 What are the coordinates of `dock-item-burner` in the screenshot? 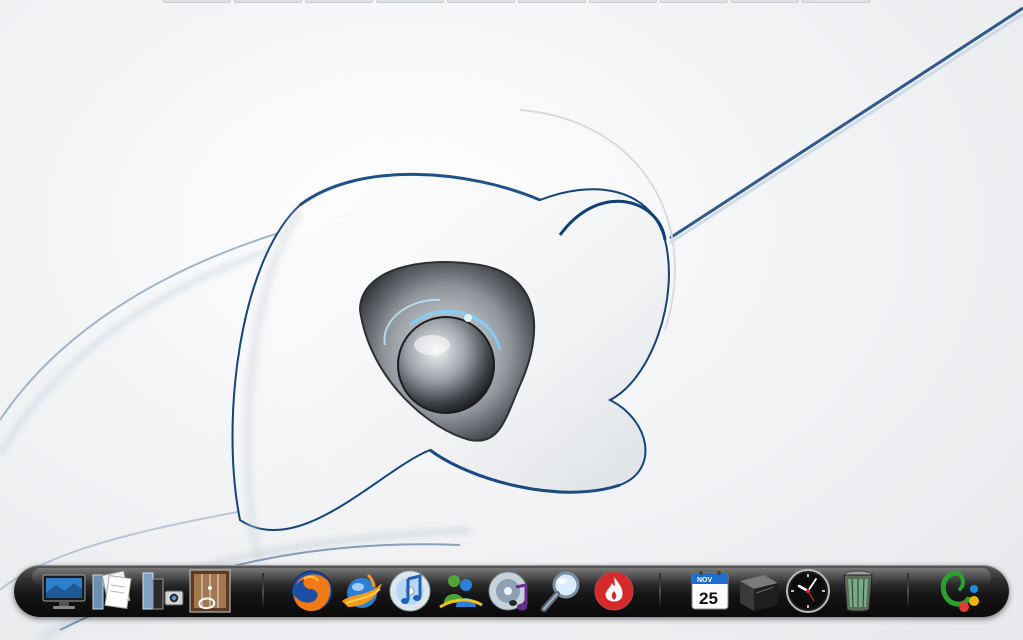 It's located at (614, 591).